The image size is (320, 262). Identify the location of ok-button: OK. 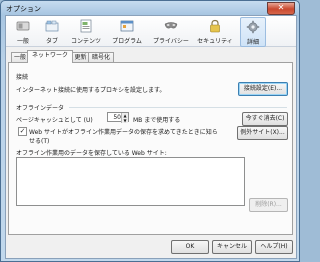
(190, 247).